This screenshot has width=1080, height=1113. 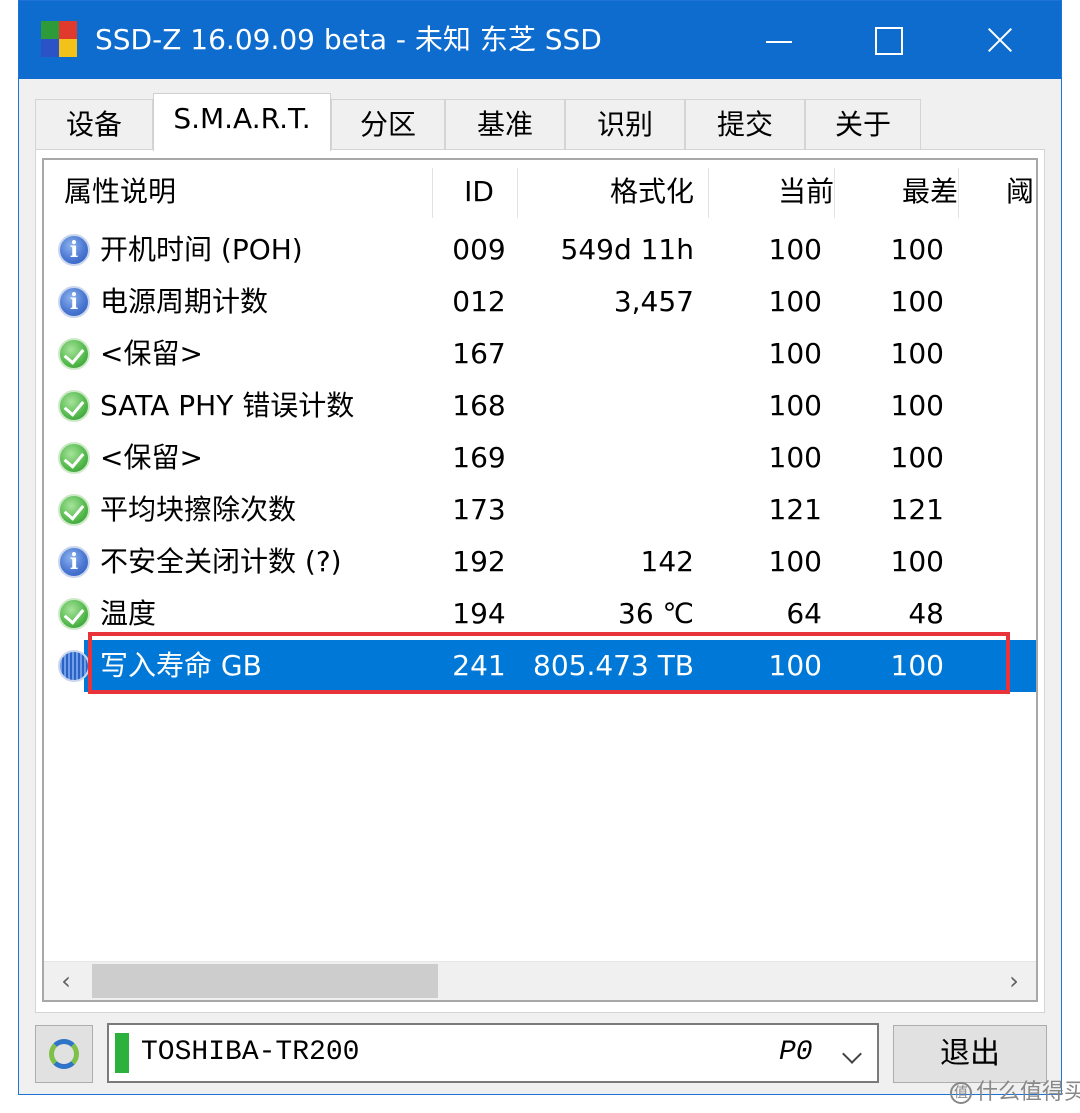 What do you see at coordinates (505, 124) in the screenshot?
I see `tab-benchmark: 基准` at bounding box center [505, 124].